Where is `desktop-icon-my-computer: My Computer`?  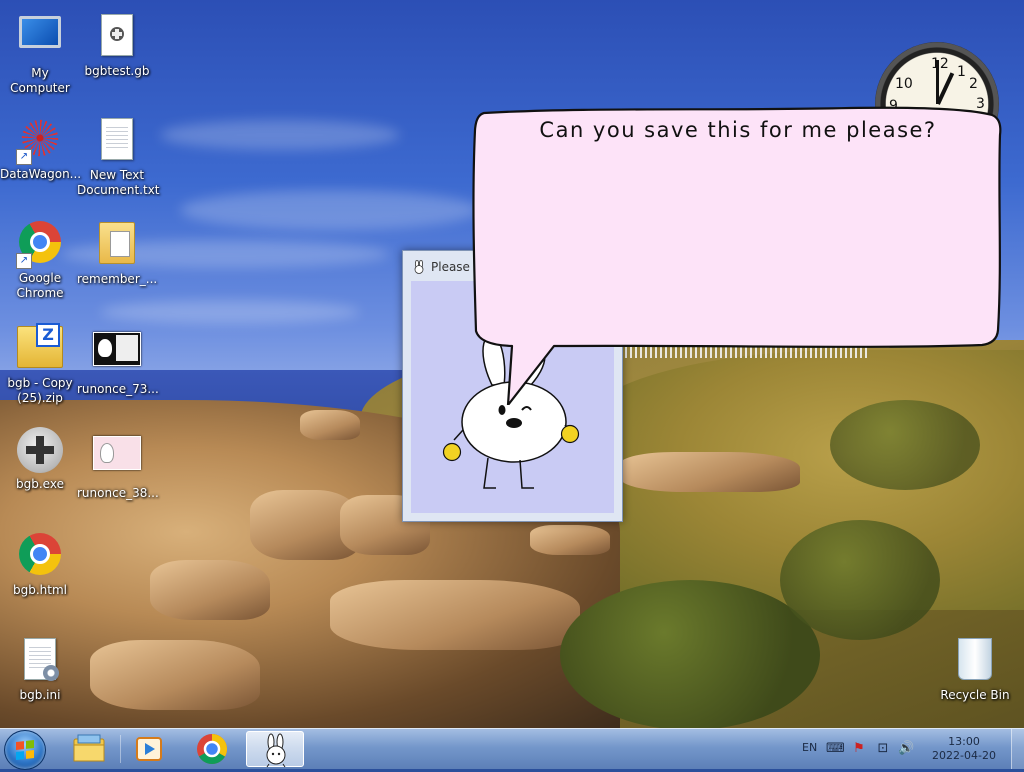 desktop-icon-my-computer: My Computer is located at coordinates (40, 53).